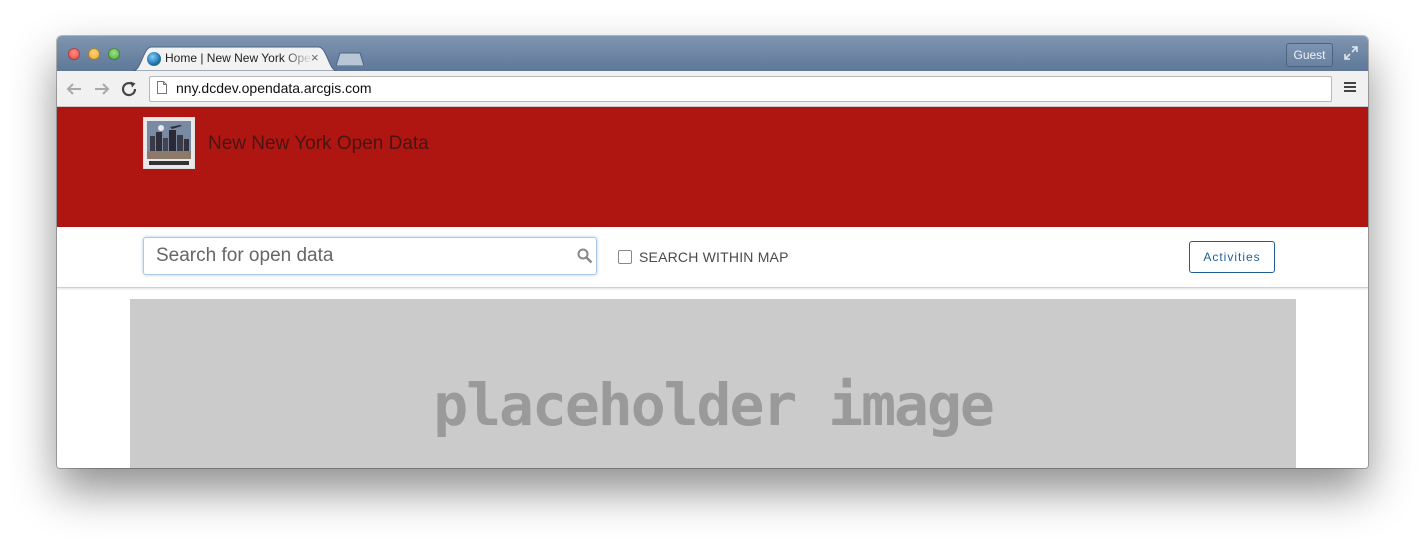 The height and width of the screenshot is (548, 1425). I want to click on activities-button: Activities, so click(1232, 257).